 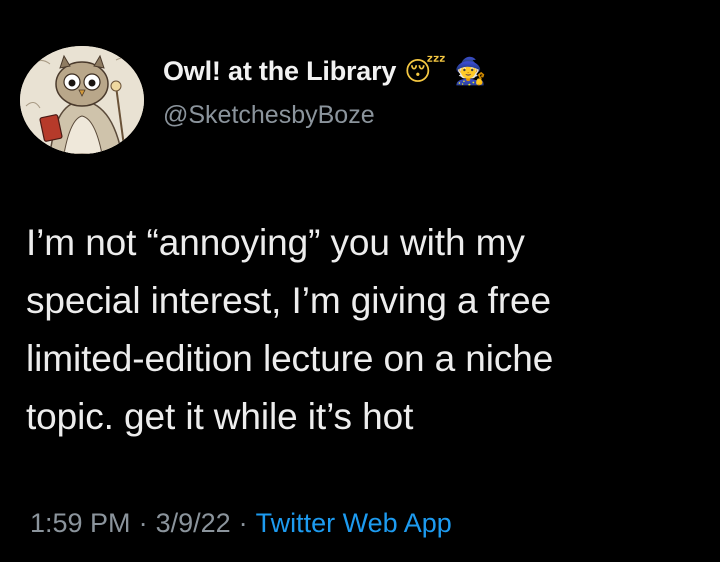 I want to click on tweet-text-line: topic. get it while it’s hot, so click(x=220, y=416).